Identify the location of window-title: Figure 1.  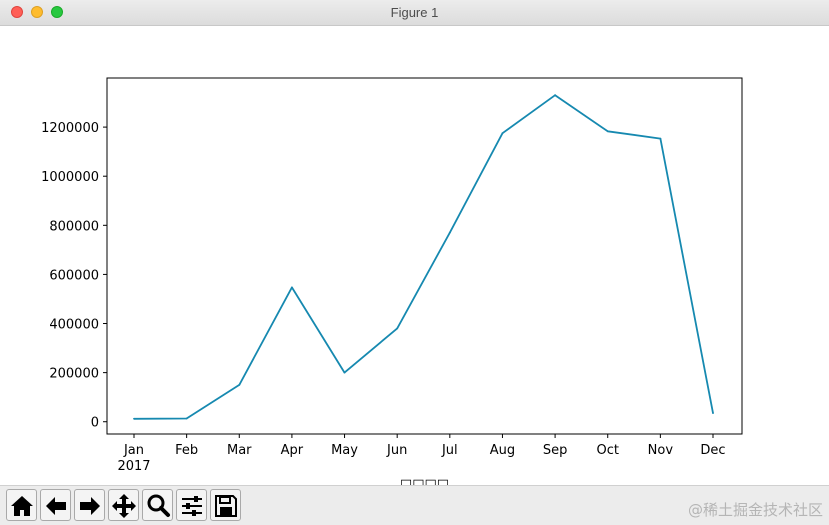
(414, 12).